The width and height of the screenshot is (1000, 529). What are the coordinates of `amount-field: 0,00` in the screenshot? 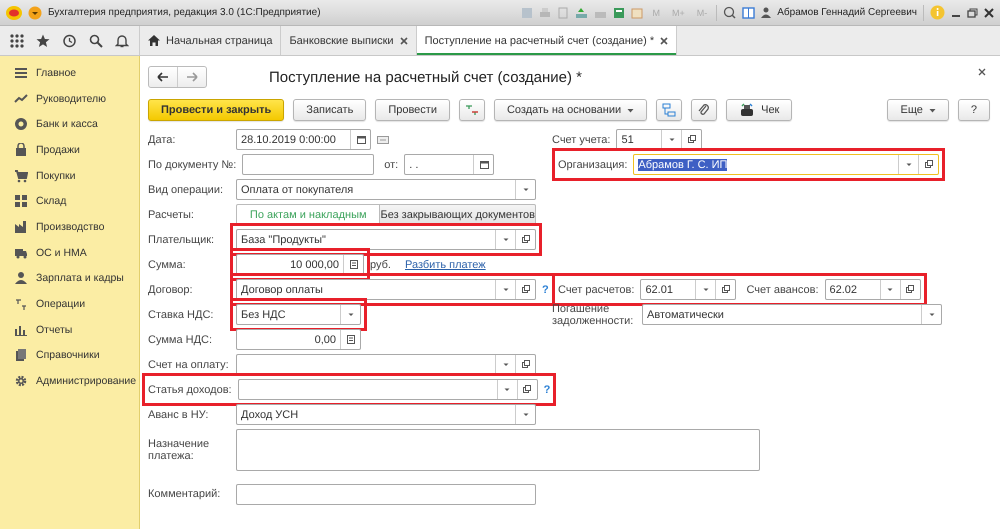 It's located at (298, 339).